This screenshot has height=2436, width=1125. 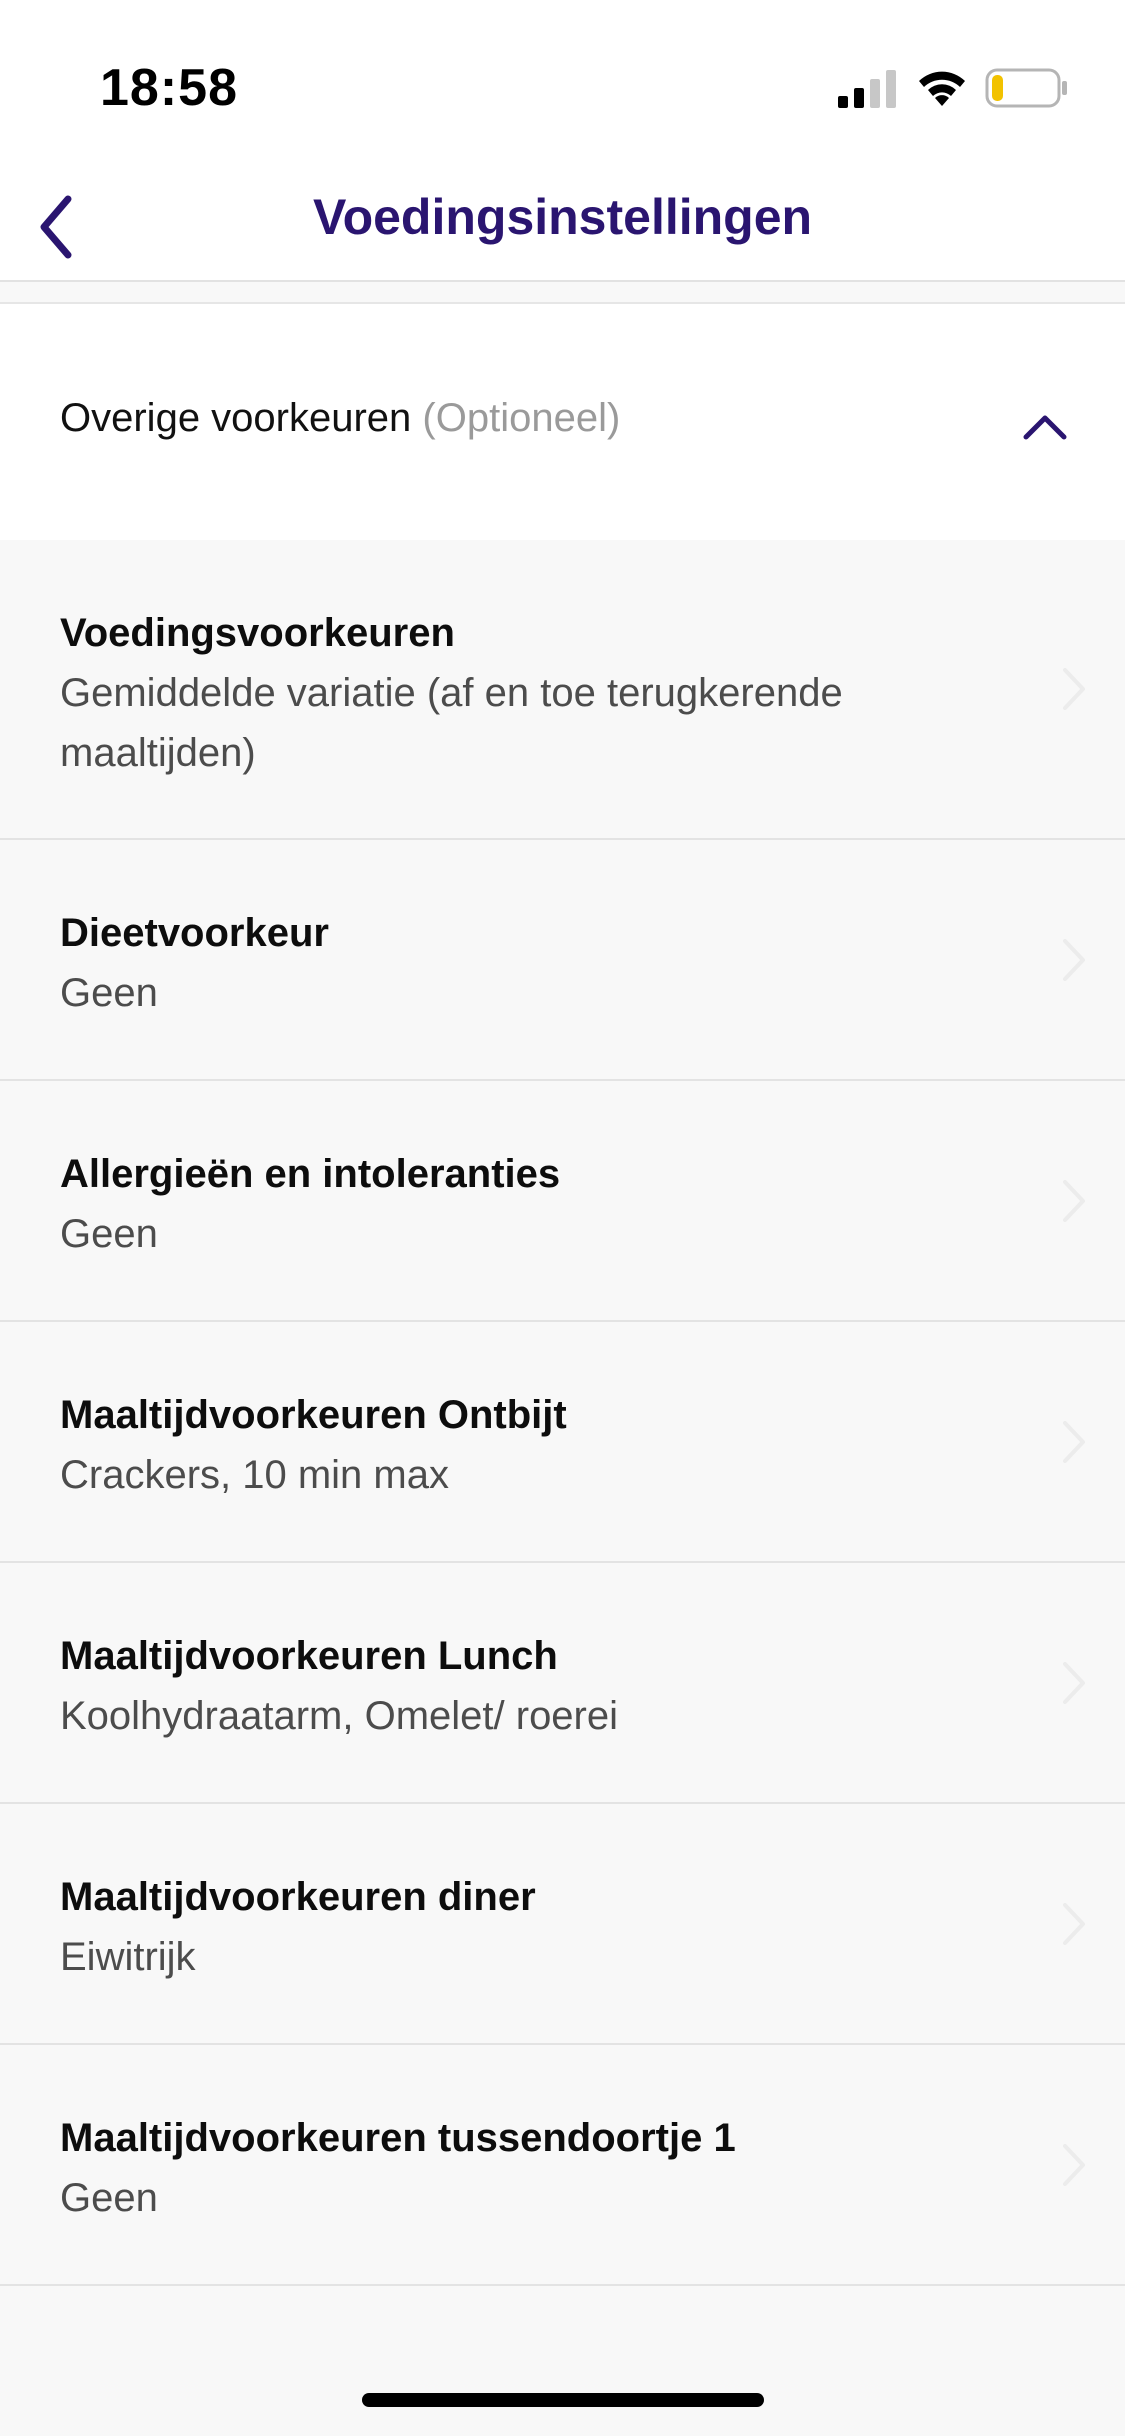 I want to click on preference-content: Maaltijdvoorkeuren diner Eiwitrijk, so click(x=532, y=1927).